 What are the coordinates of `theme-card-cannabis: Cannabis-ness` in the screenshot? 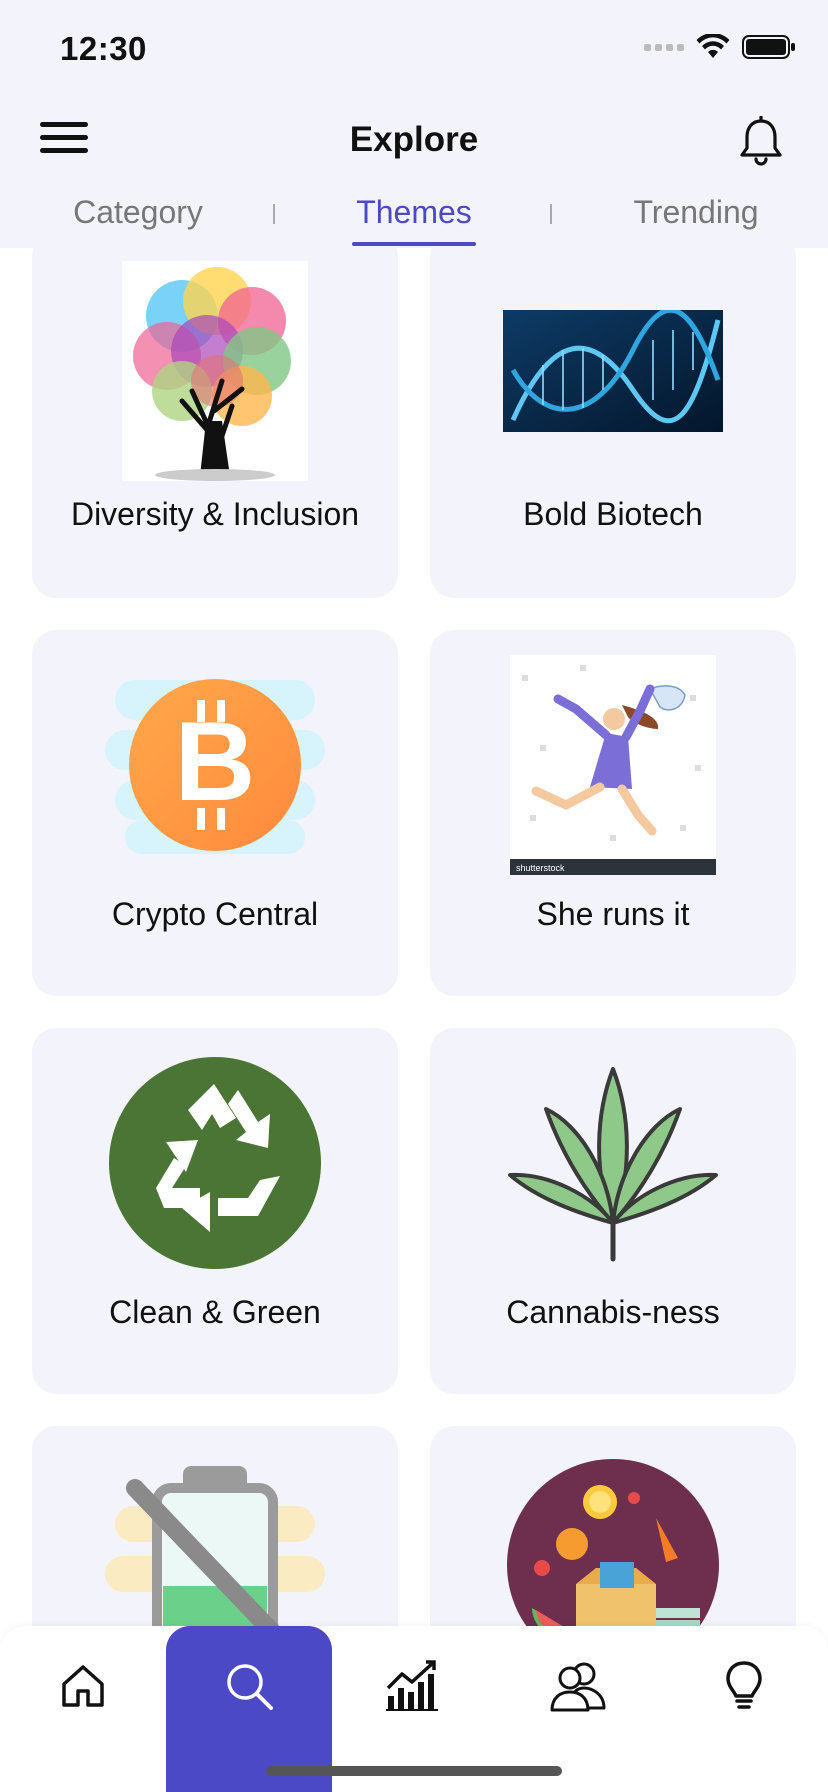 It's located at (613, 1211).